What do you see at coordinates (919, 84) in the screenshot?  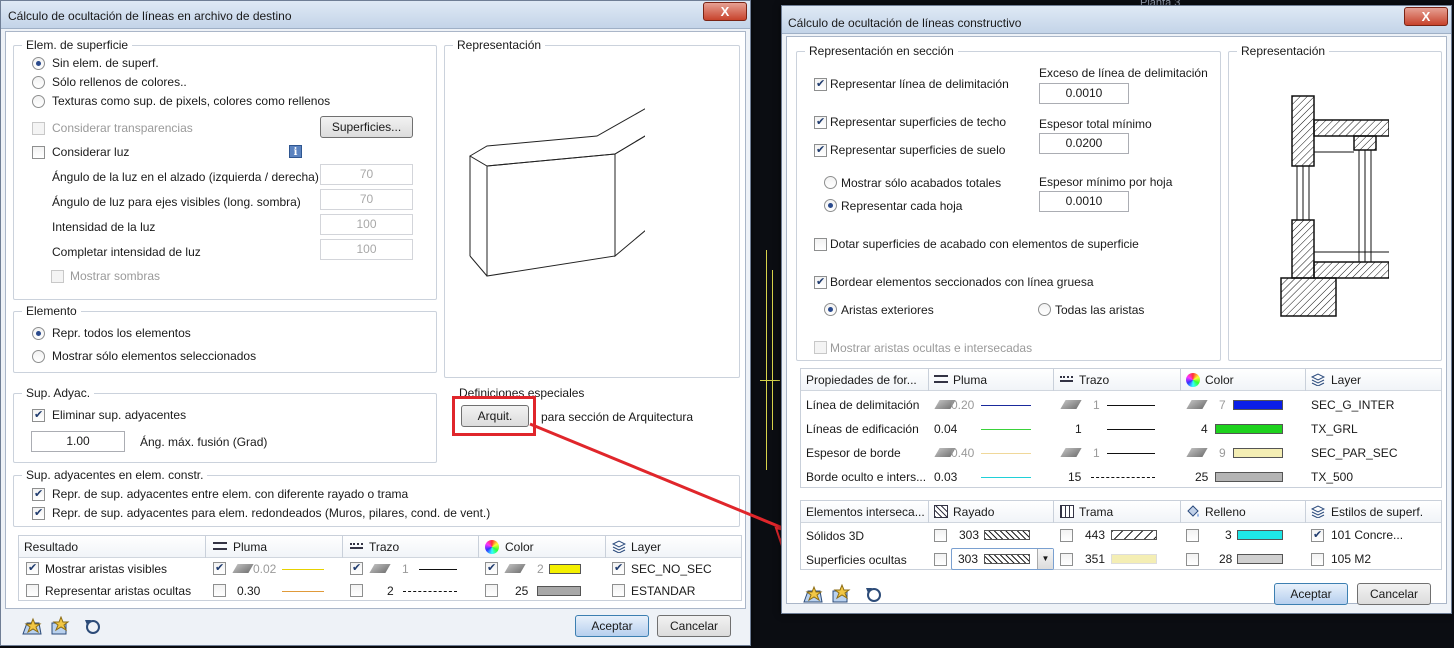 I see `linea-delimitacion-label: Representar línea de delimitación` at bounding box center [919, 84].